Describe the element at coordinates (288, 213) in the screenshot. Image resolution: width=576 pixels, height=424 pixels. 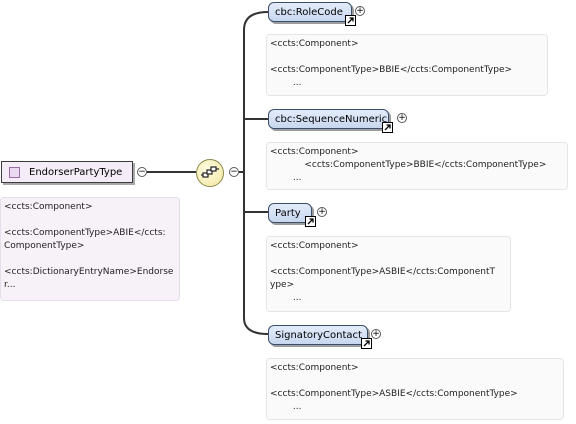
I see `child-label: Party` at that location.